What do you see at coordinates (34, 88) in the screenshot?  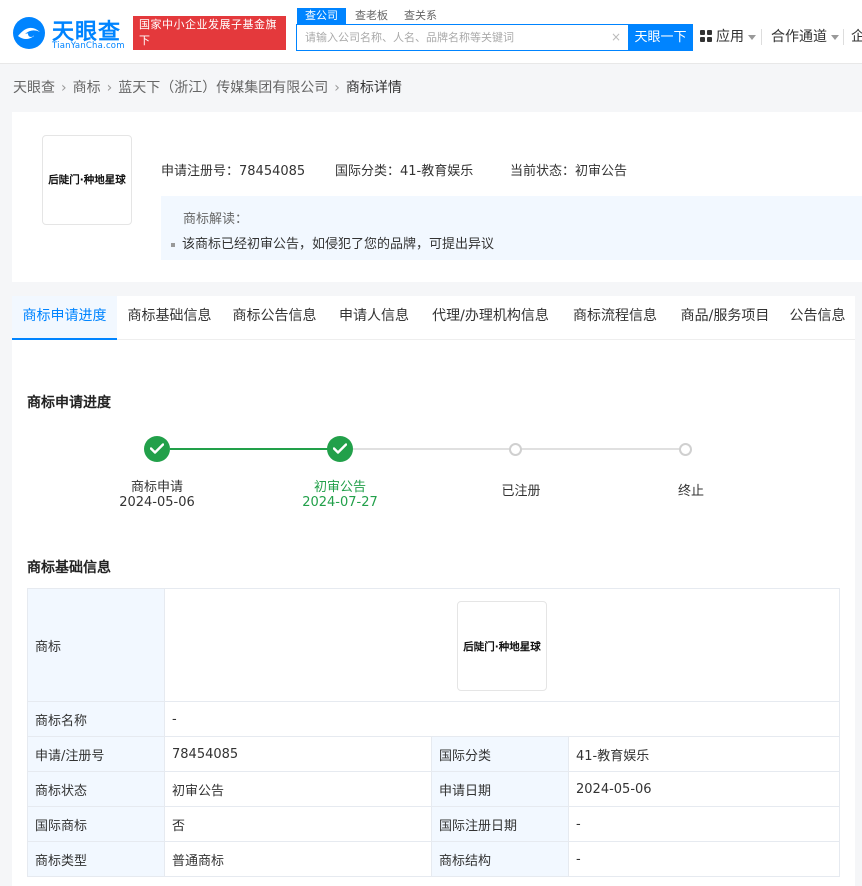 I see `breadcrumb-home: 天眼查` at bounding box center [34, 88].